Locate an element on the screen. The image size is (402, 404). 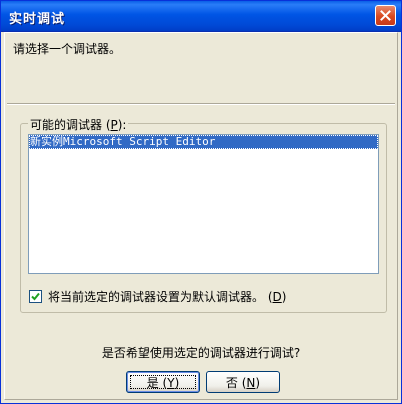
no-button-label: 否 (N) is located at coordinates (243, 382).